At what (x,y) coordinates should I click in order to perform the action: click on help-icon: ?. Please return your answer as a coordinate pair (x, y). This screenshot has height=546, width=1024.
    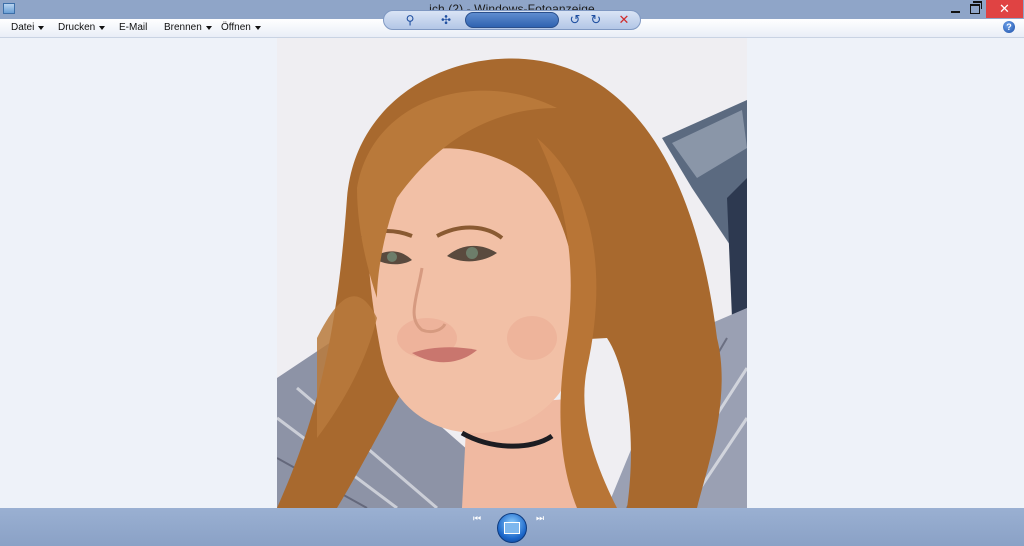
    Looking at the image, I should click on (1009, 27).